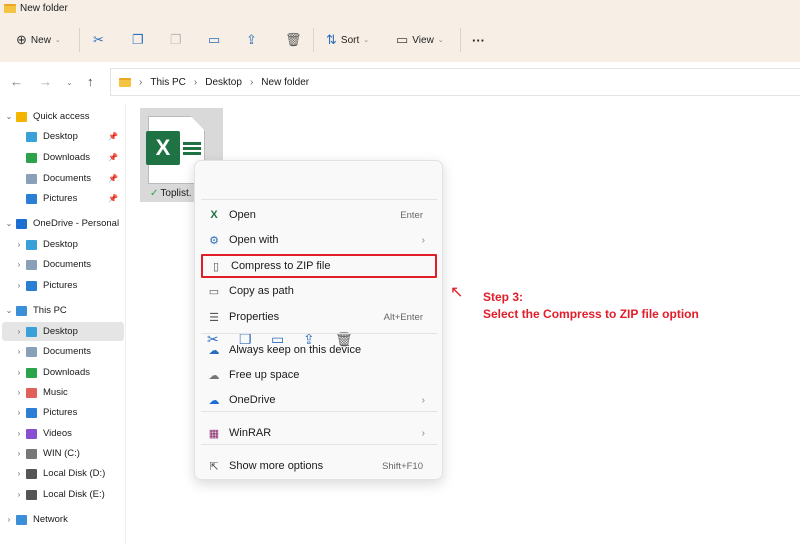 The height and width of the screenshot is (544, 800). Describe the element at coordinates (63, 372) in the screenshot. I see `sidebar-item: › Downloads` at that location.